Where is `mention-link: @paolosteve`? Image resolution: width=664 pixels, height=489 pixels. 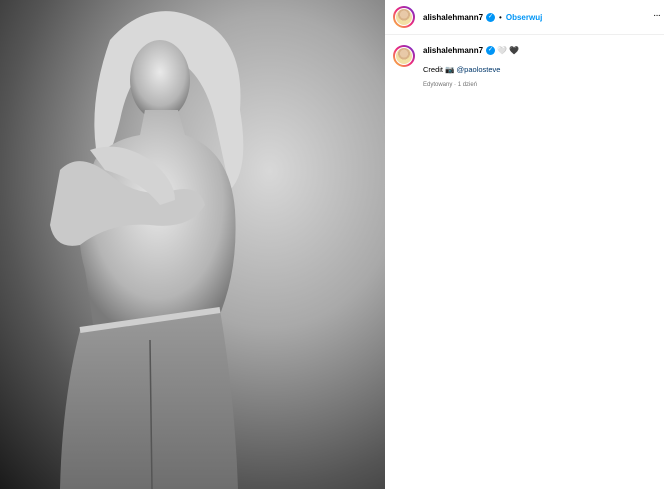 mention-link: @paolosteve is located at coordinates (479, 69).